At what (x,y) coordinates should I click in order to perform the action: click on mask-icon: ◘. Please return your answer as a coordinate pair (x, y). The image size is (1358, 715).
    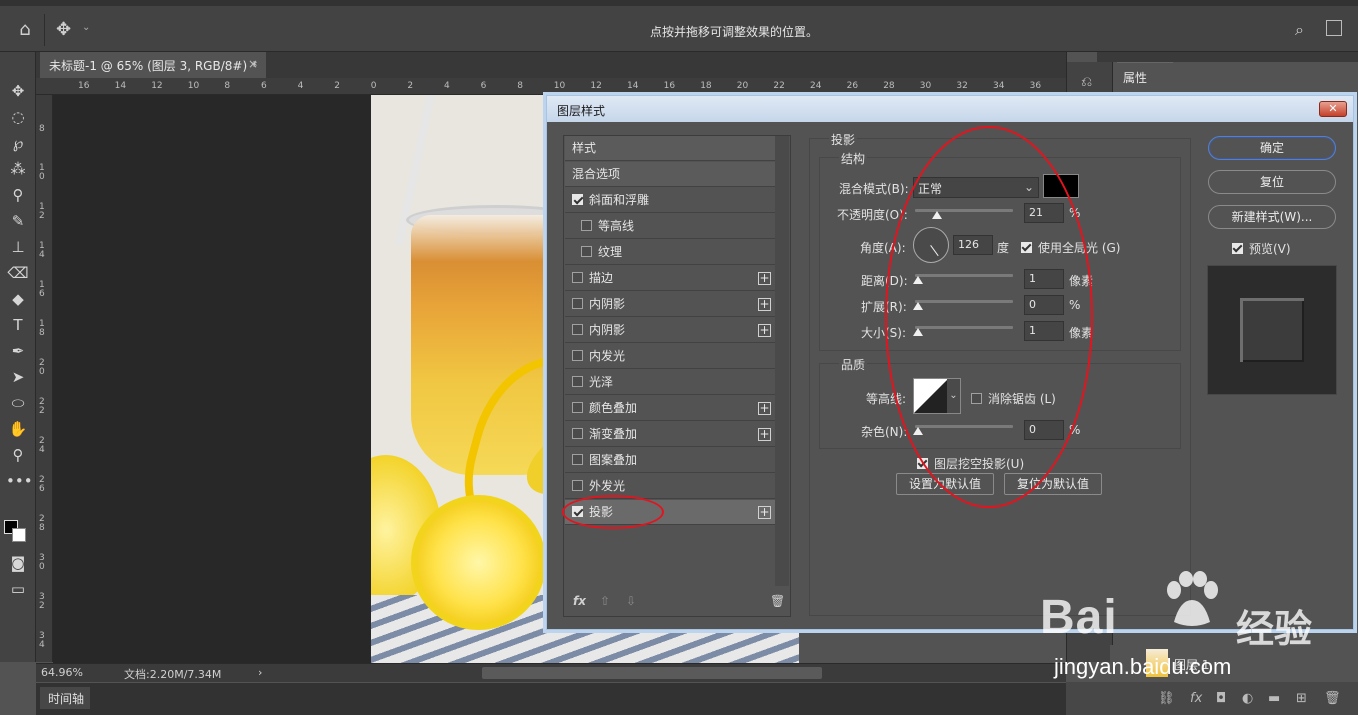
    Looking at the image, I should click on (1221, 698).